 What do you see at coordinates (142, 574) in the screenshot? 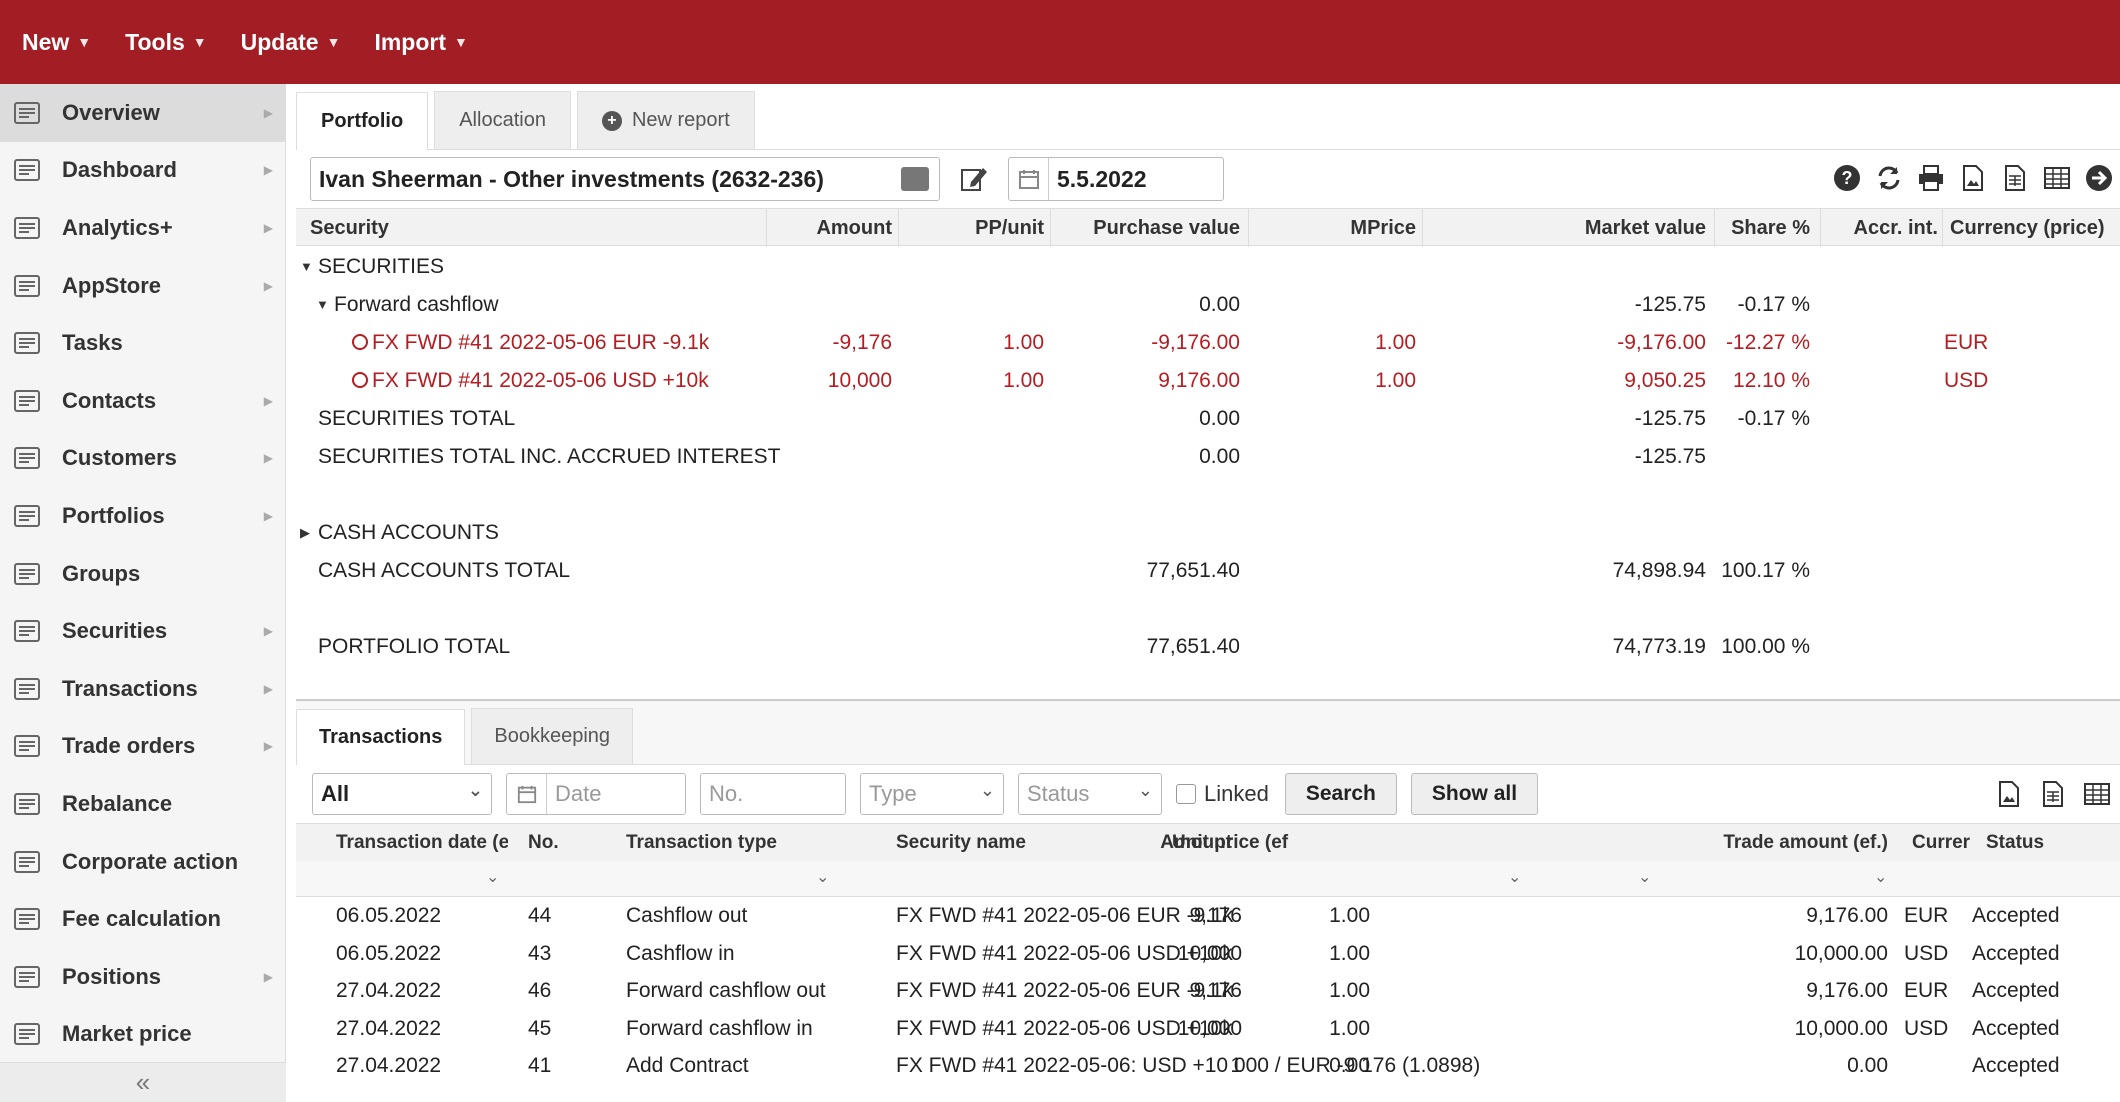
I see `sidebar-item-groups: Groups` at bounding box center [142, 574].